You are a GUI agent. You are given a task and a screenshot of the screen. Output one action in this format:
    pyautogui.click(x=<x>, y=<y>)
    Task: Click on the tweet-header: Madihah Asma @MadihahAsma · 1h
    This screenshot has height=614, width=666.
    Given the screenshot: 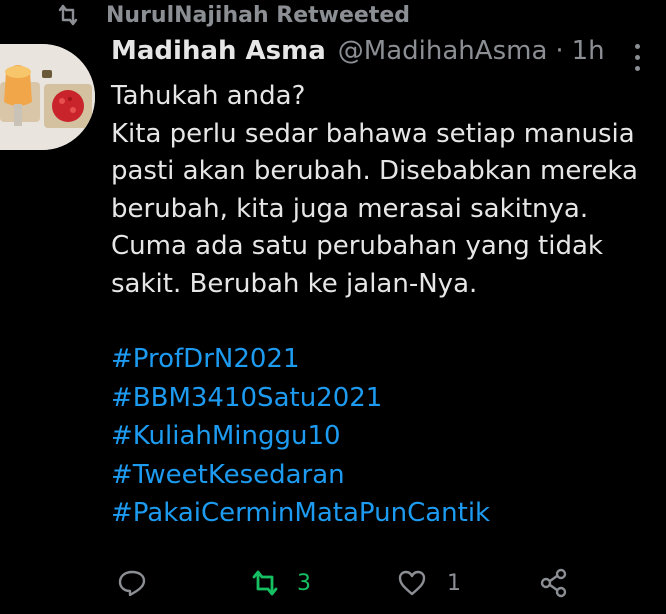 What is the action you would take?
    pyautogui.click(x=378, y=57)
    